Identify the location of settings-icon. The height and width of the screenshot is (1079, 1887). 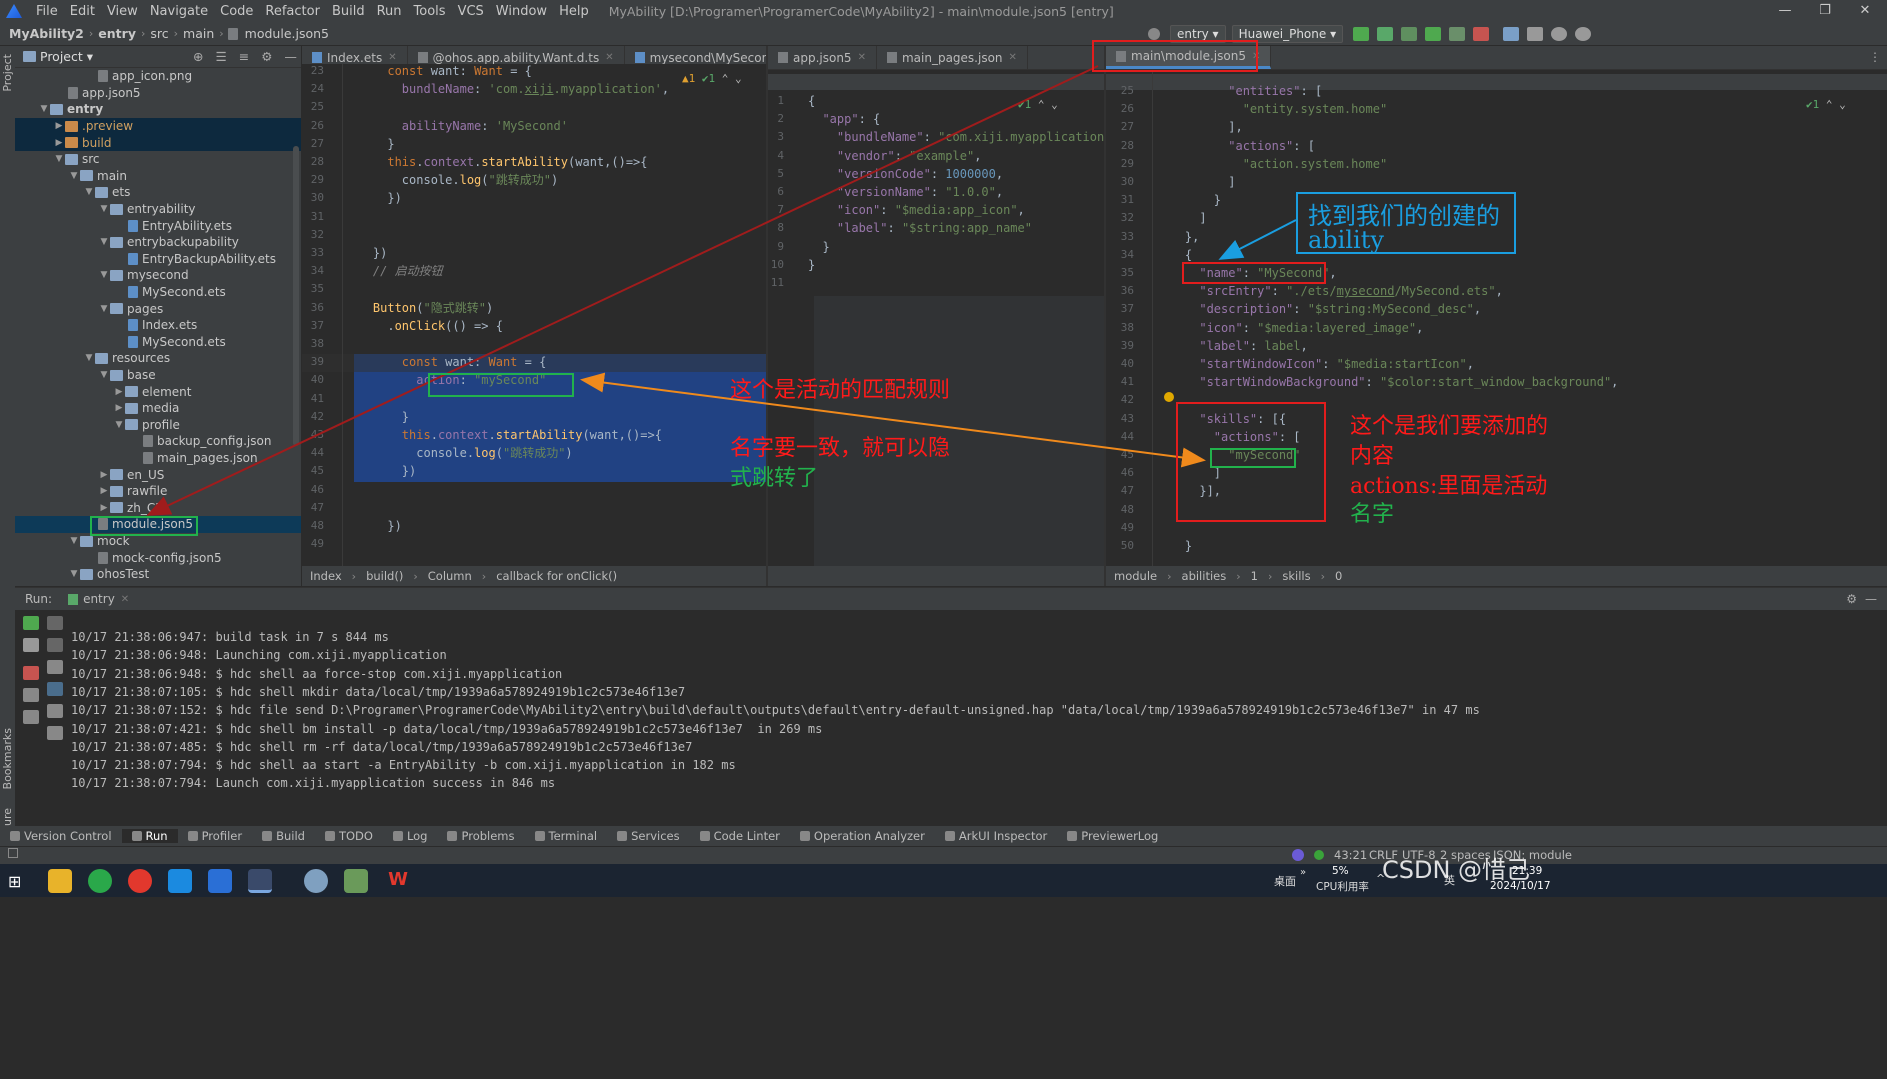
(1583, 34).